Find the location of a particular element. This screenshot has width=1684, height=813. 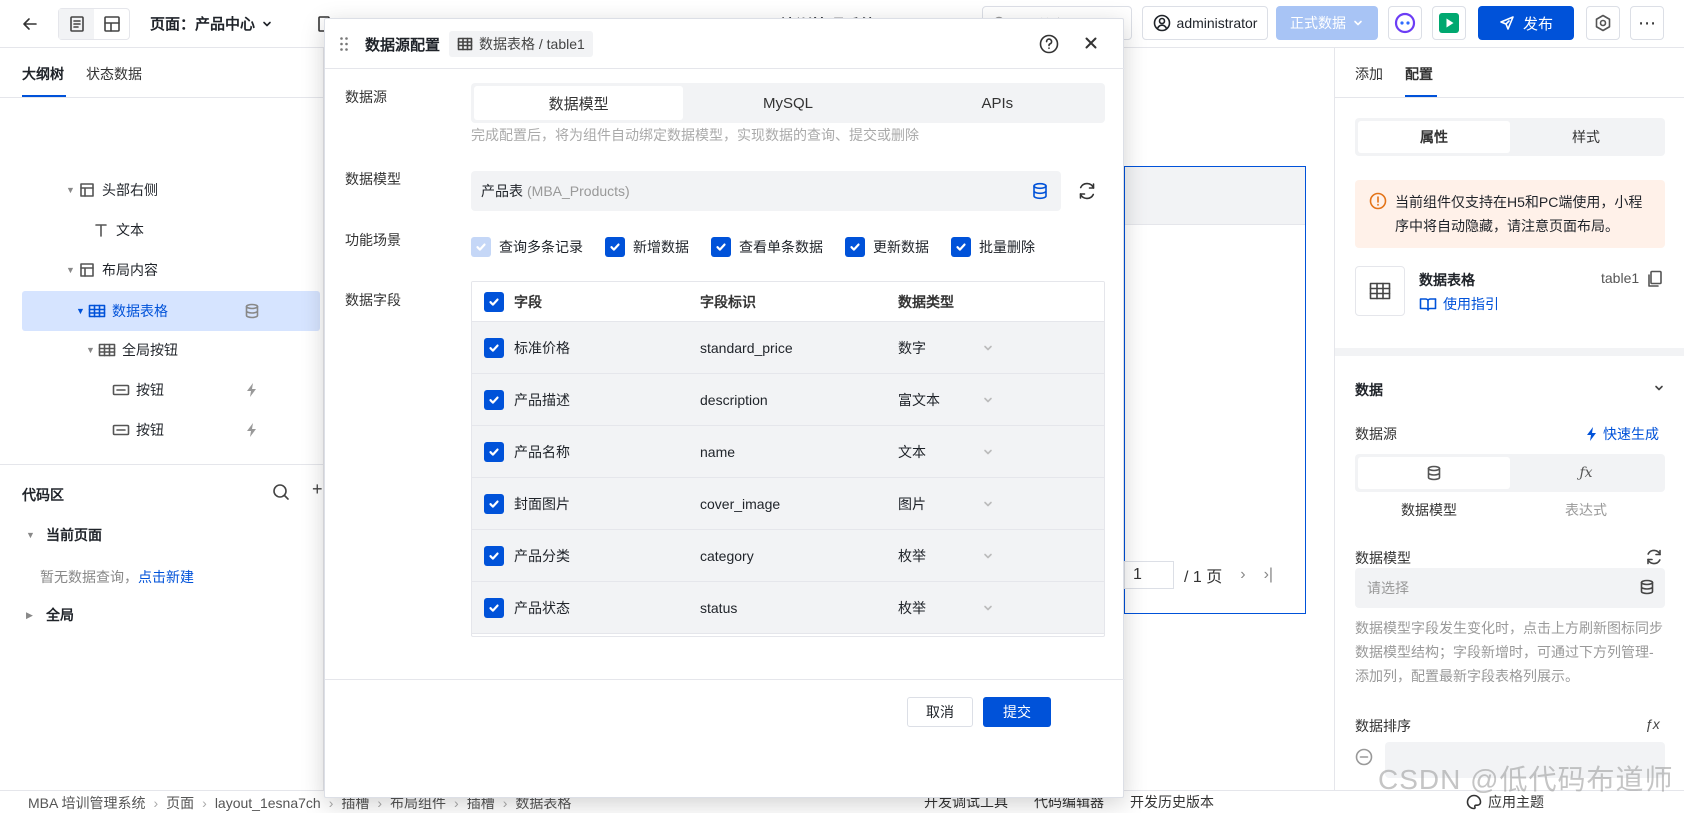

field-type: 图片 is located at coordinates (912, 503).